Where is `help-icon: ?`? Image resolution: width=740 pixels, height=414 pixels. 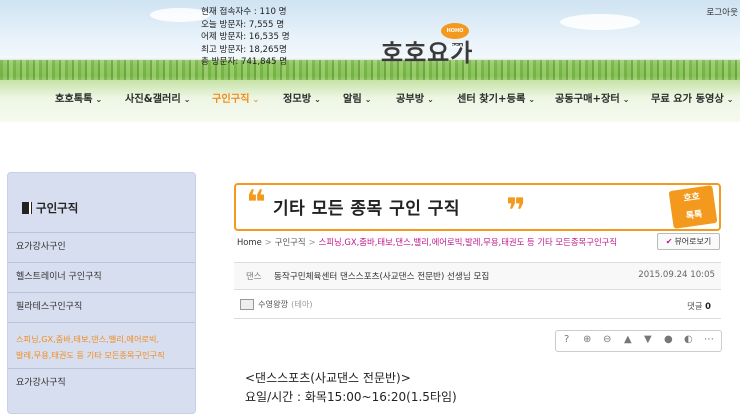 help-icon: ? is located at coordinates (566, 339).